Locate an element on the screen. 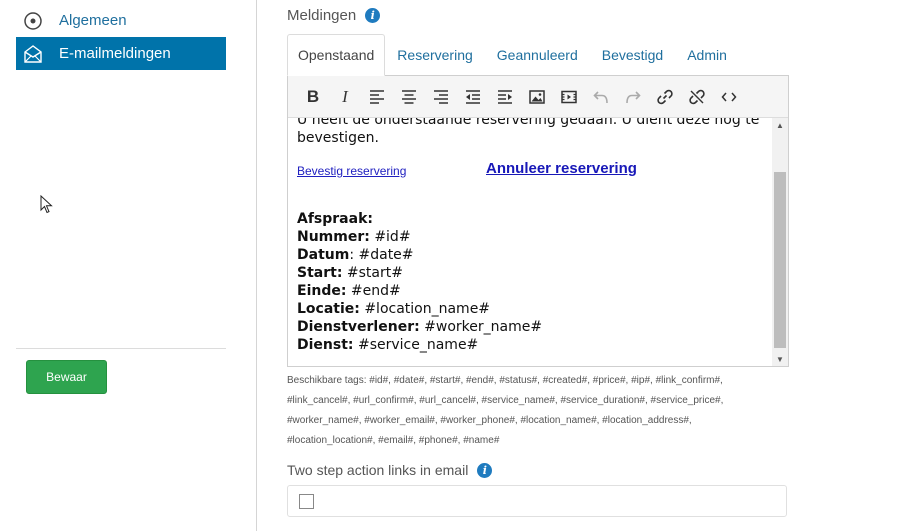 The image size is (913, 531). cancel-reservation-link: Annuleer reservering is located at coordinates (561, 168).